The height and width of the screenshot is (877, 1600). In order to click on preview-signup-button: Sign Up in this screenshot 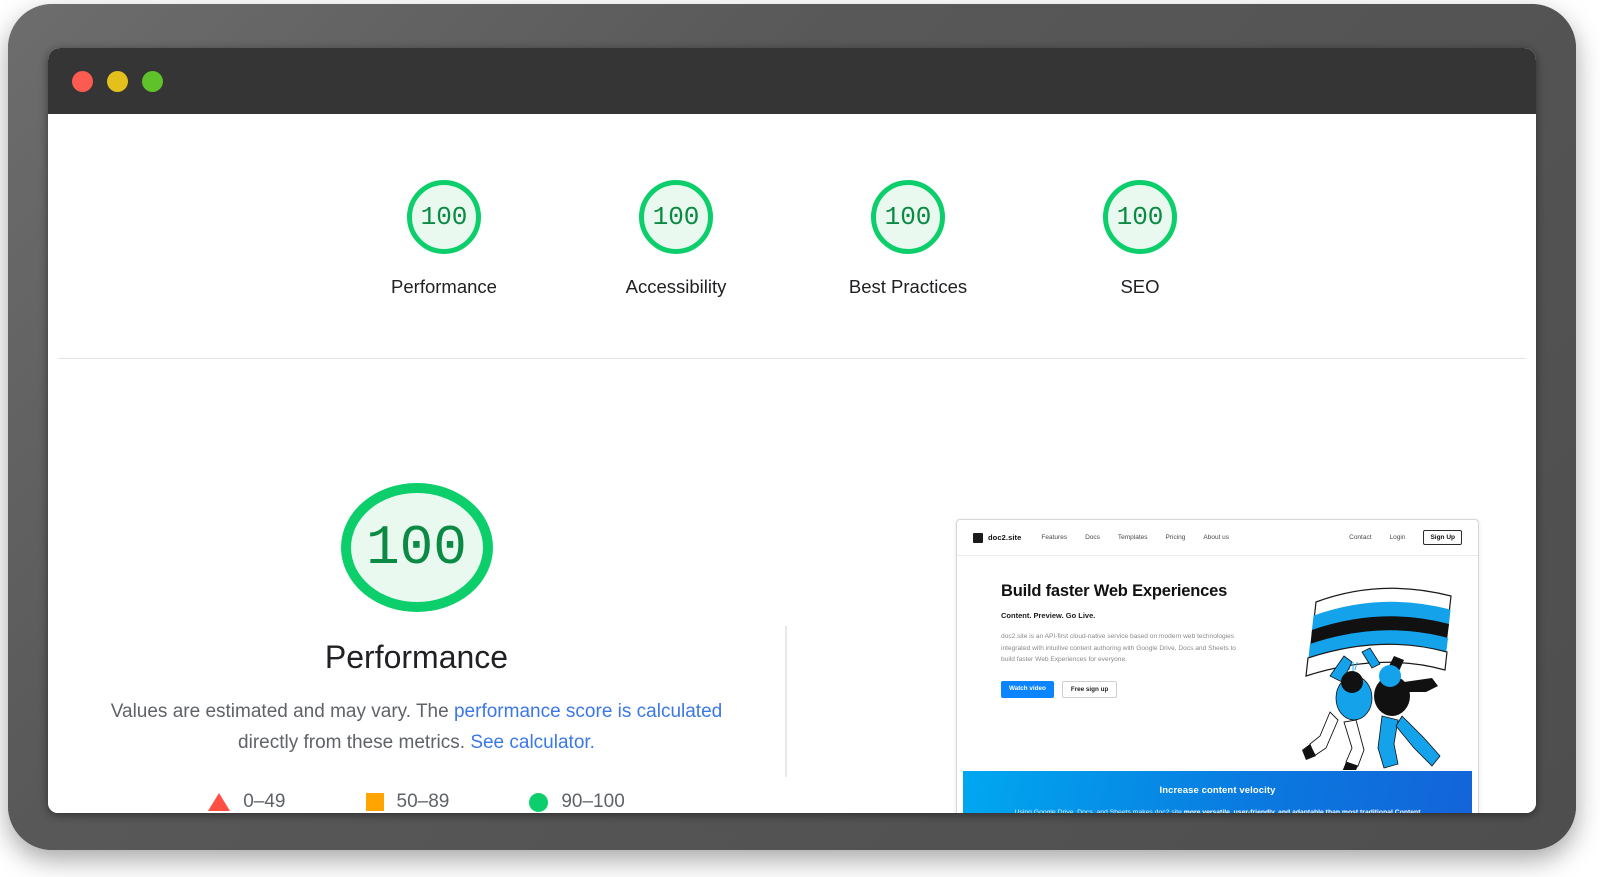, I will do `click(1442, 537)`.